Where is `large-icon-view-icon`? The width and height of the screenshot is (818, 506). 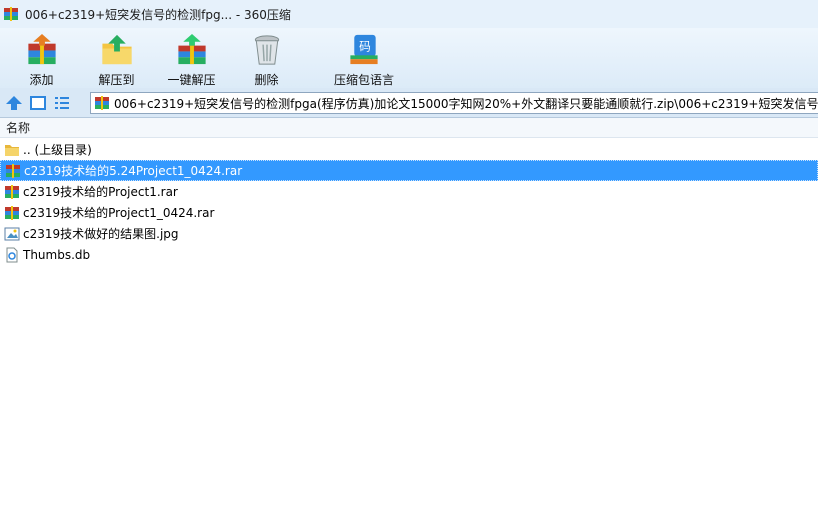
large-icon-view-icon is located at coordinates (38, 102).